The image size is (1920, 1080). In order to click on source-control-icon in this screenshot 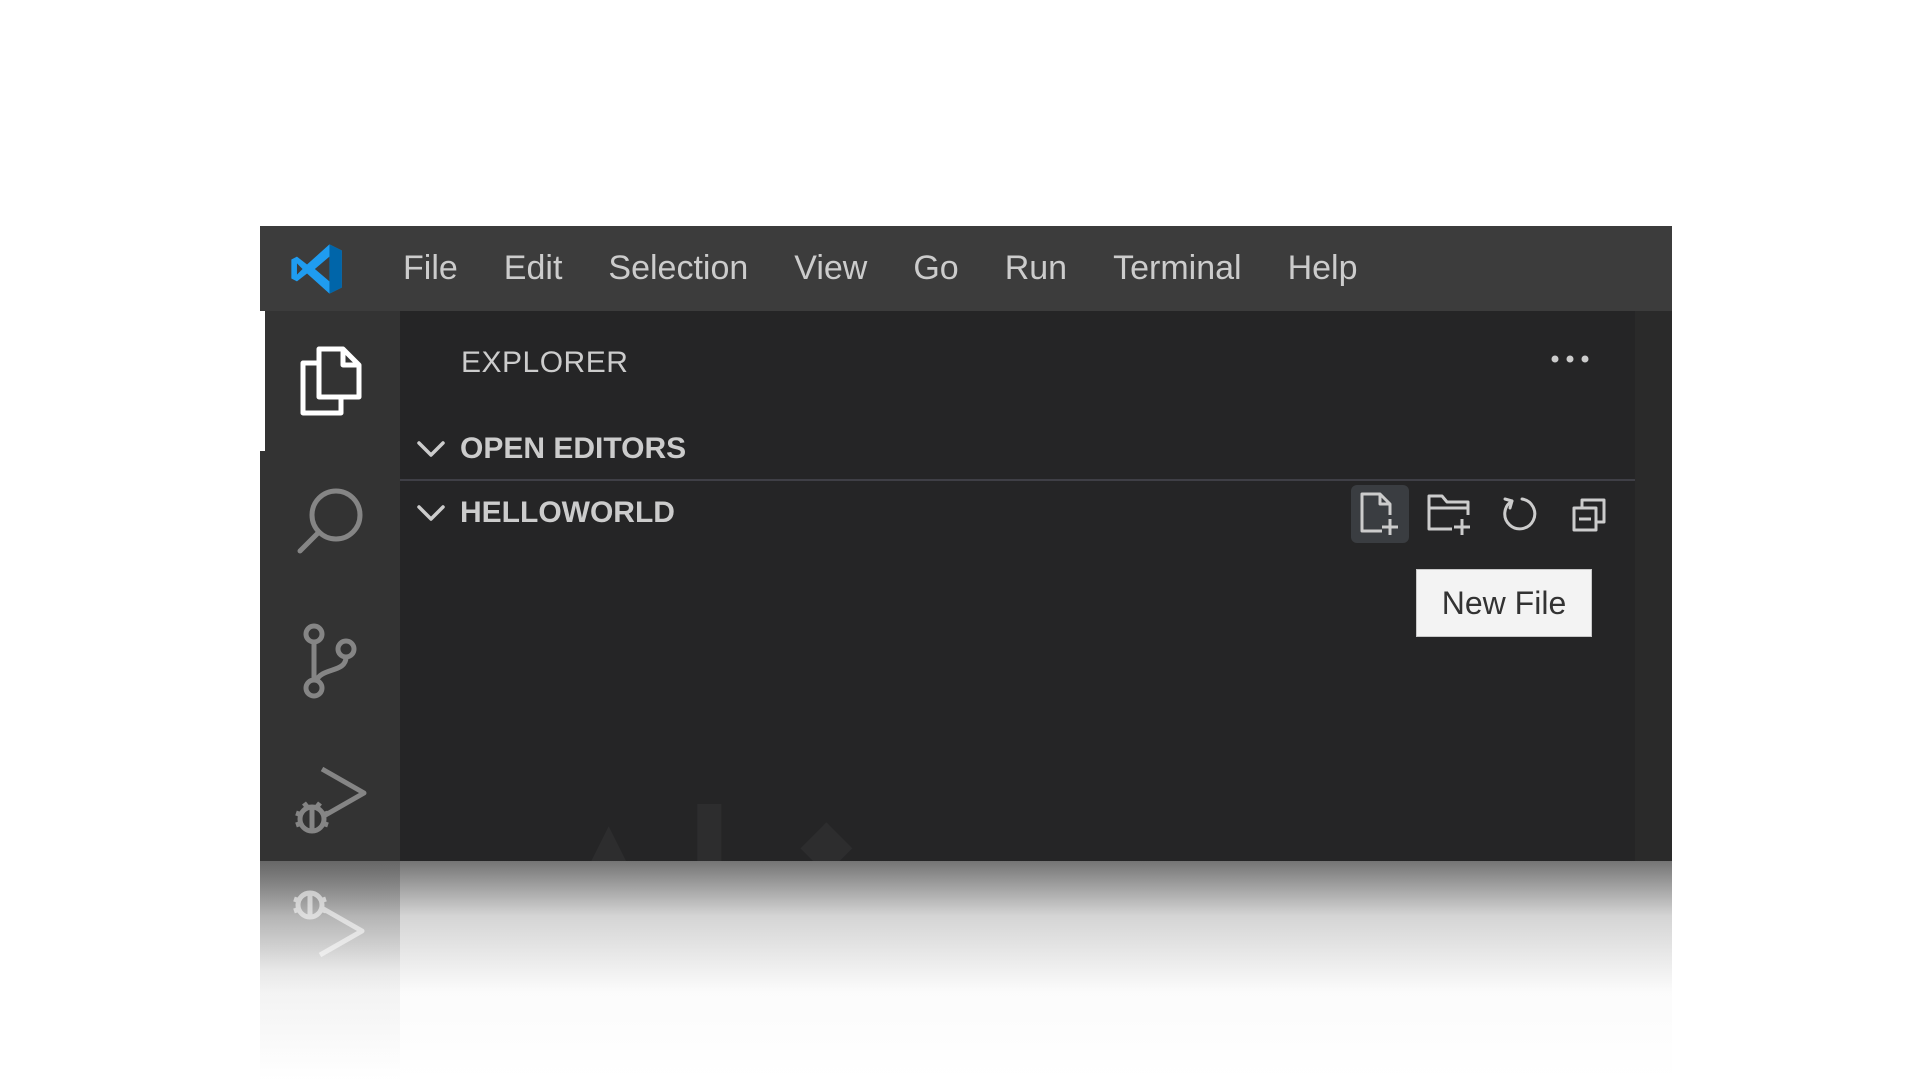, I will do `click(330, 661)`.